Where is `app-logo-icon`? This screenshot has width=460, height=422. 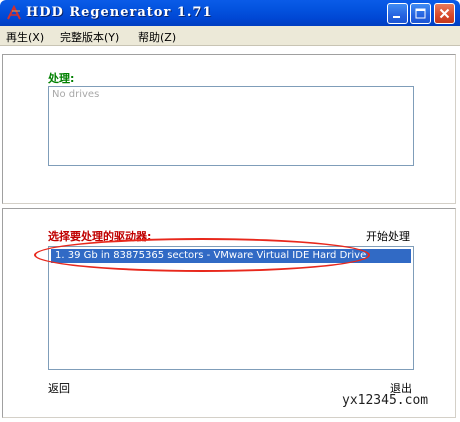
app-logo-icon is located at coordinates (14, 12).